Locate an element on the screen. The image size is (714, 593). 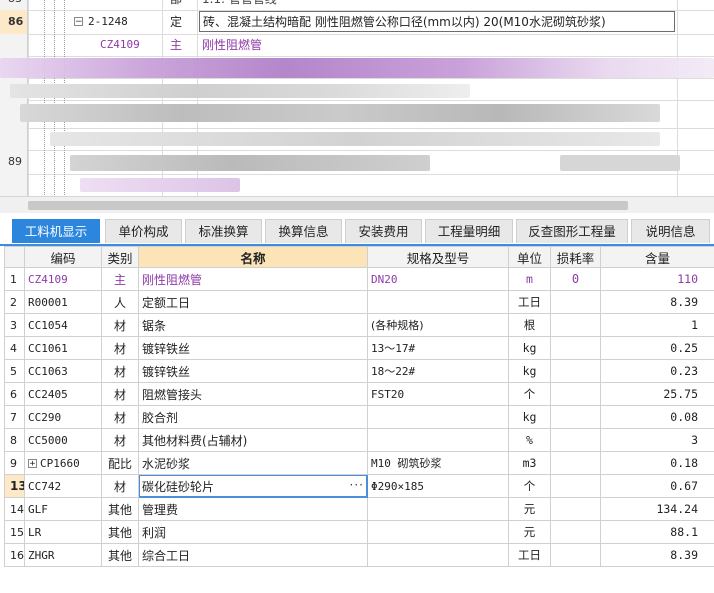
header-category: 类别 is located at coordinates (120, 257).